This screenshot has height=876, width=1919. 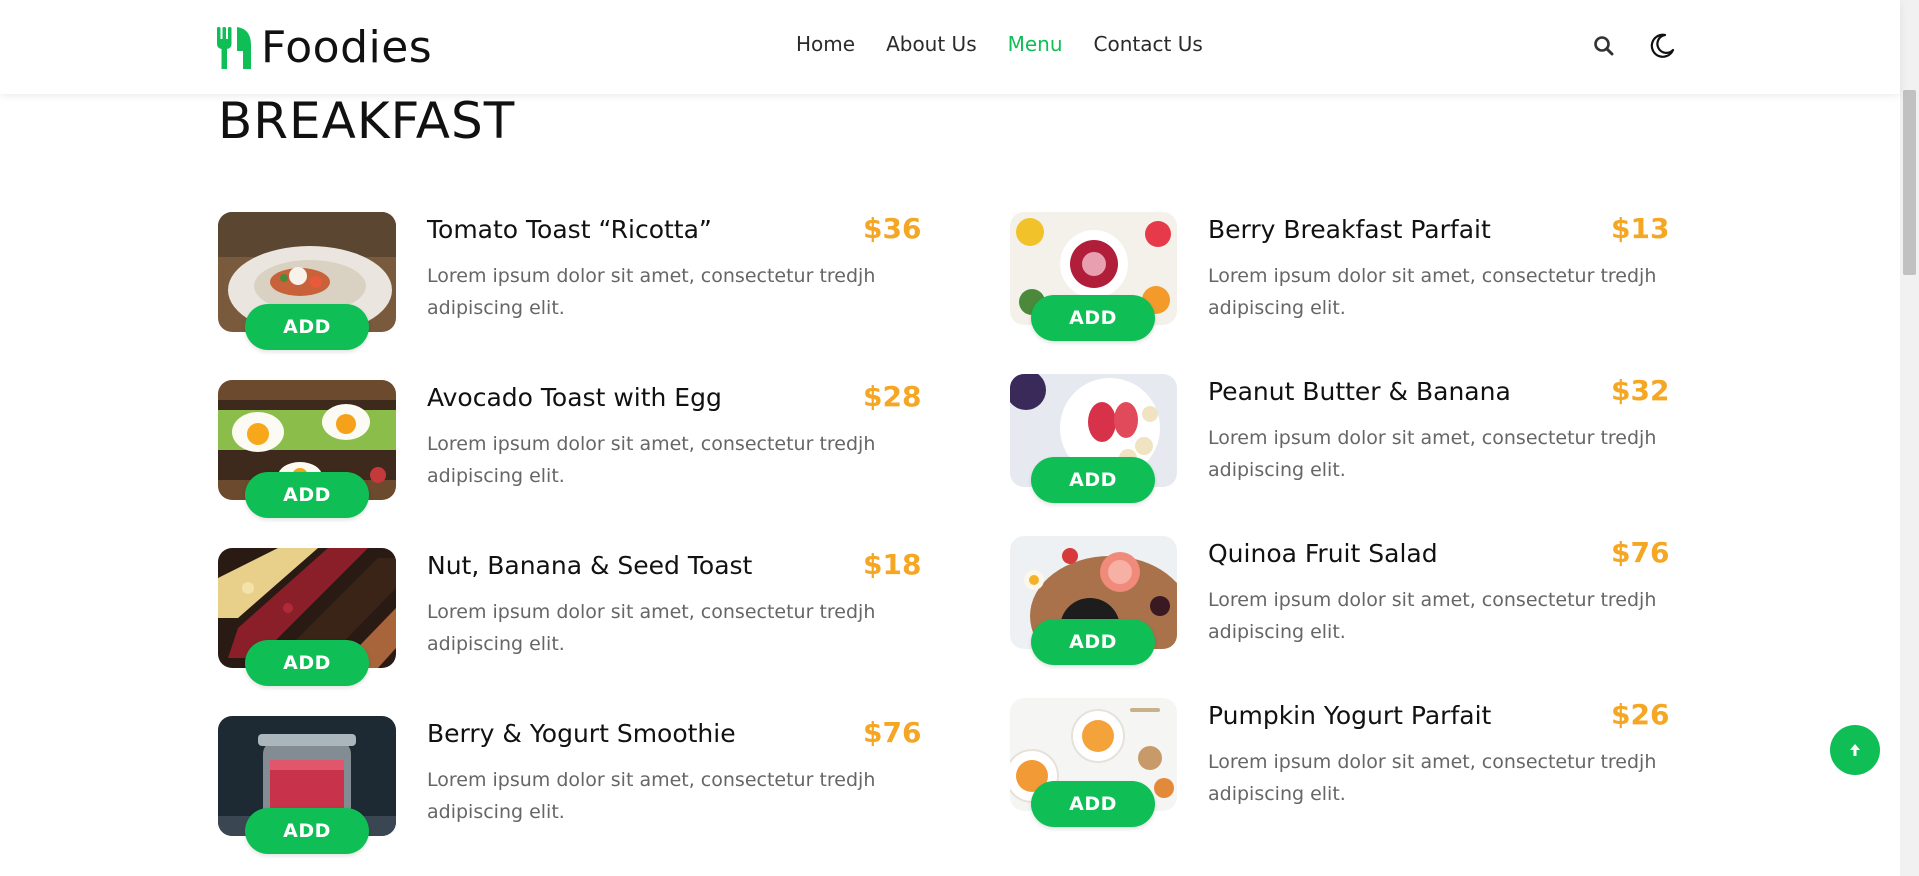 I want to click on item-price: $36, so click(x=892, y=228).